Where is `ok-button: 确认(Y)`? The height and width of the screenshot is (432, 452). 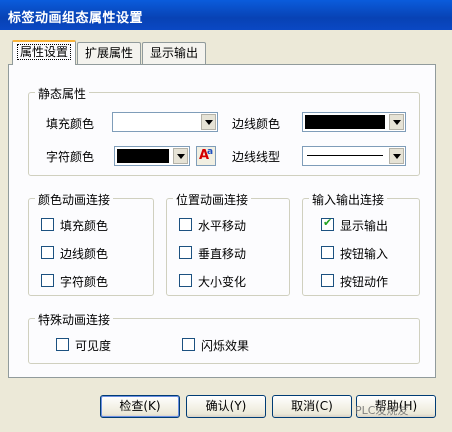
ok-button: 确认(Y) is located at coordinates (226, 406).